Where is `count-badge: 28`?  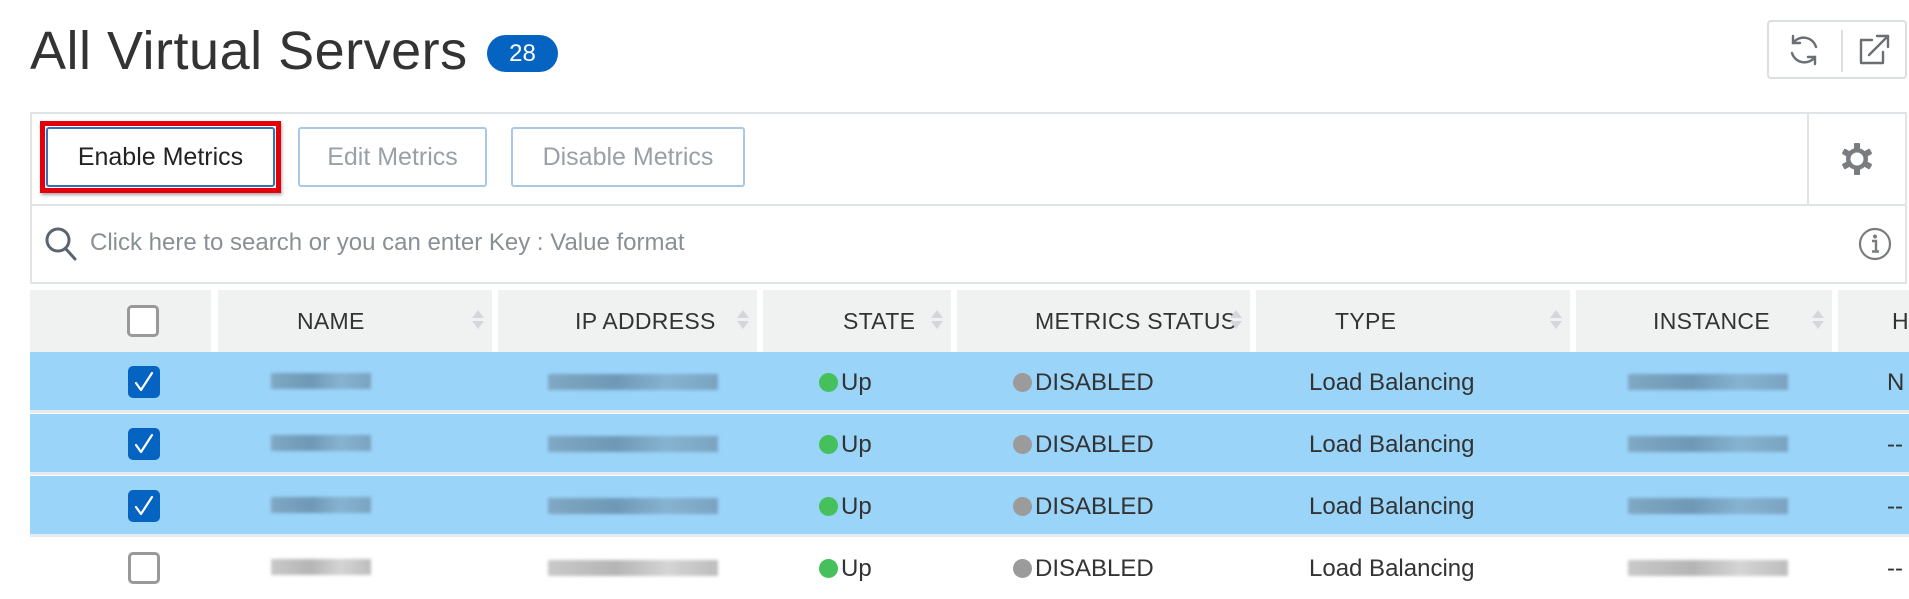 count-badge: 28 is located at coordinates (522, 53).